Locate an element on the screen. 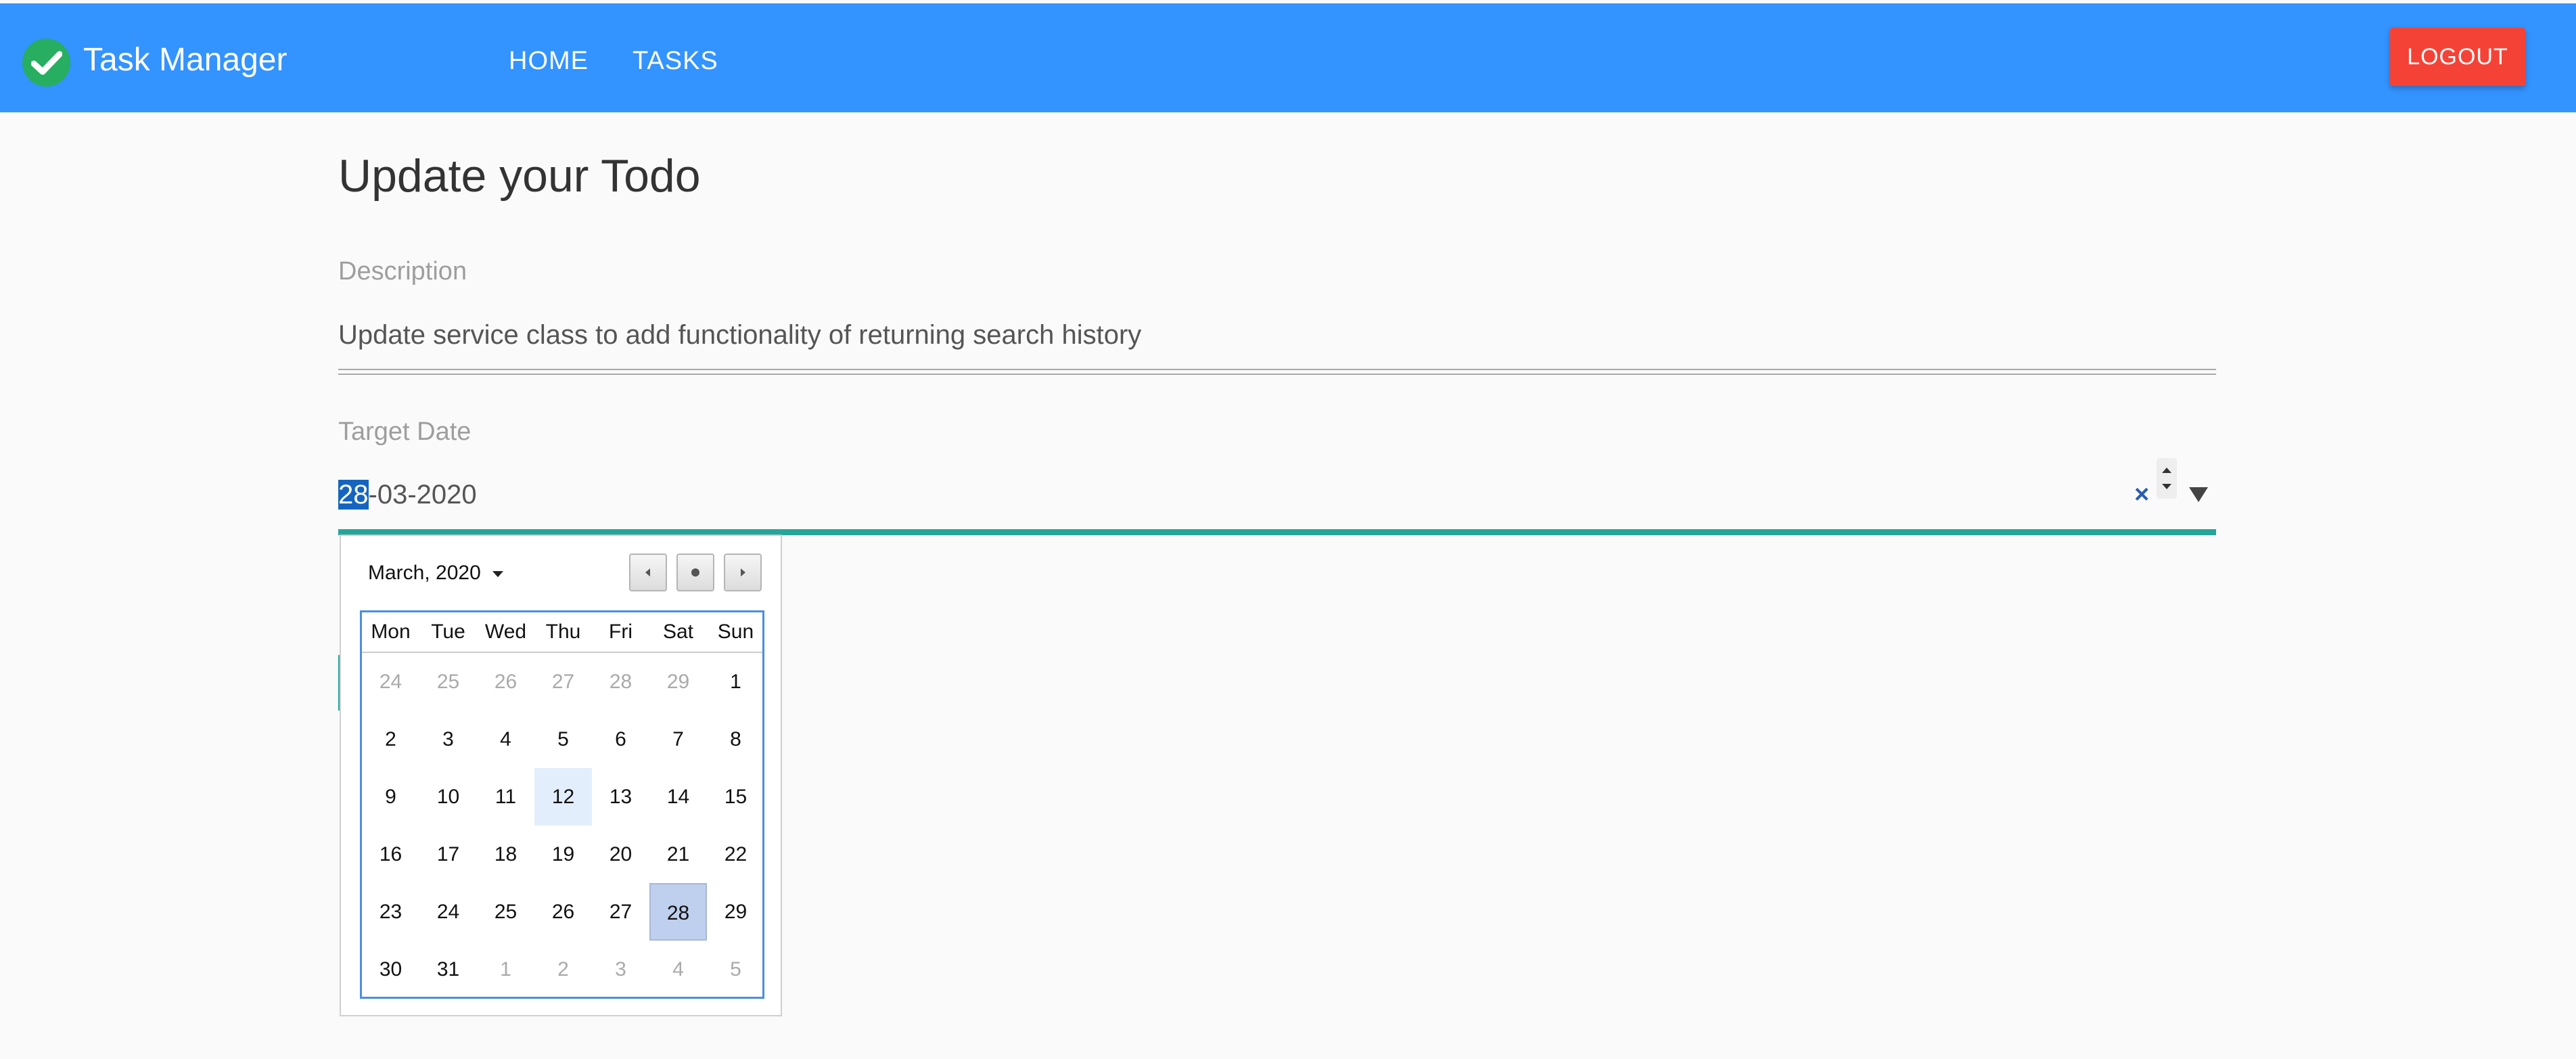 This screenshot has height=1059, width=2576. calendar-day: 20 is located at coordinates (620, 854).